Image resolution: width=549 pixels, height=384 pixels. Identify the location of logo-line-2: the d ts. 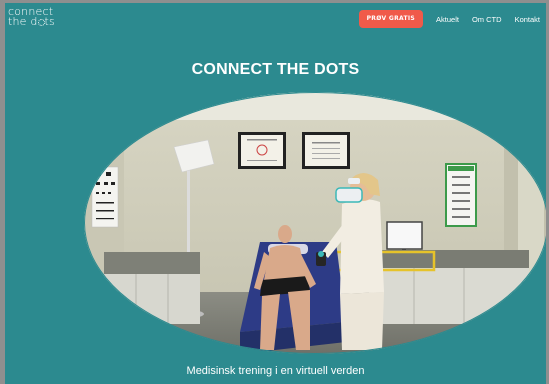
(31, 21).